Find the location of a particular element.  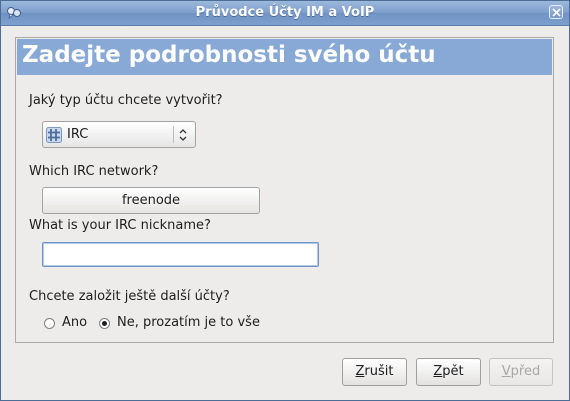

page-title: Zadejte podrobnosti svého účtu is located at coordinates (229, 55).